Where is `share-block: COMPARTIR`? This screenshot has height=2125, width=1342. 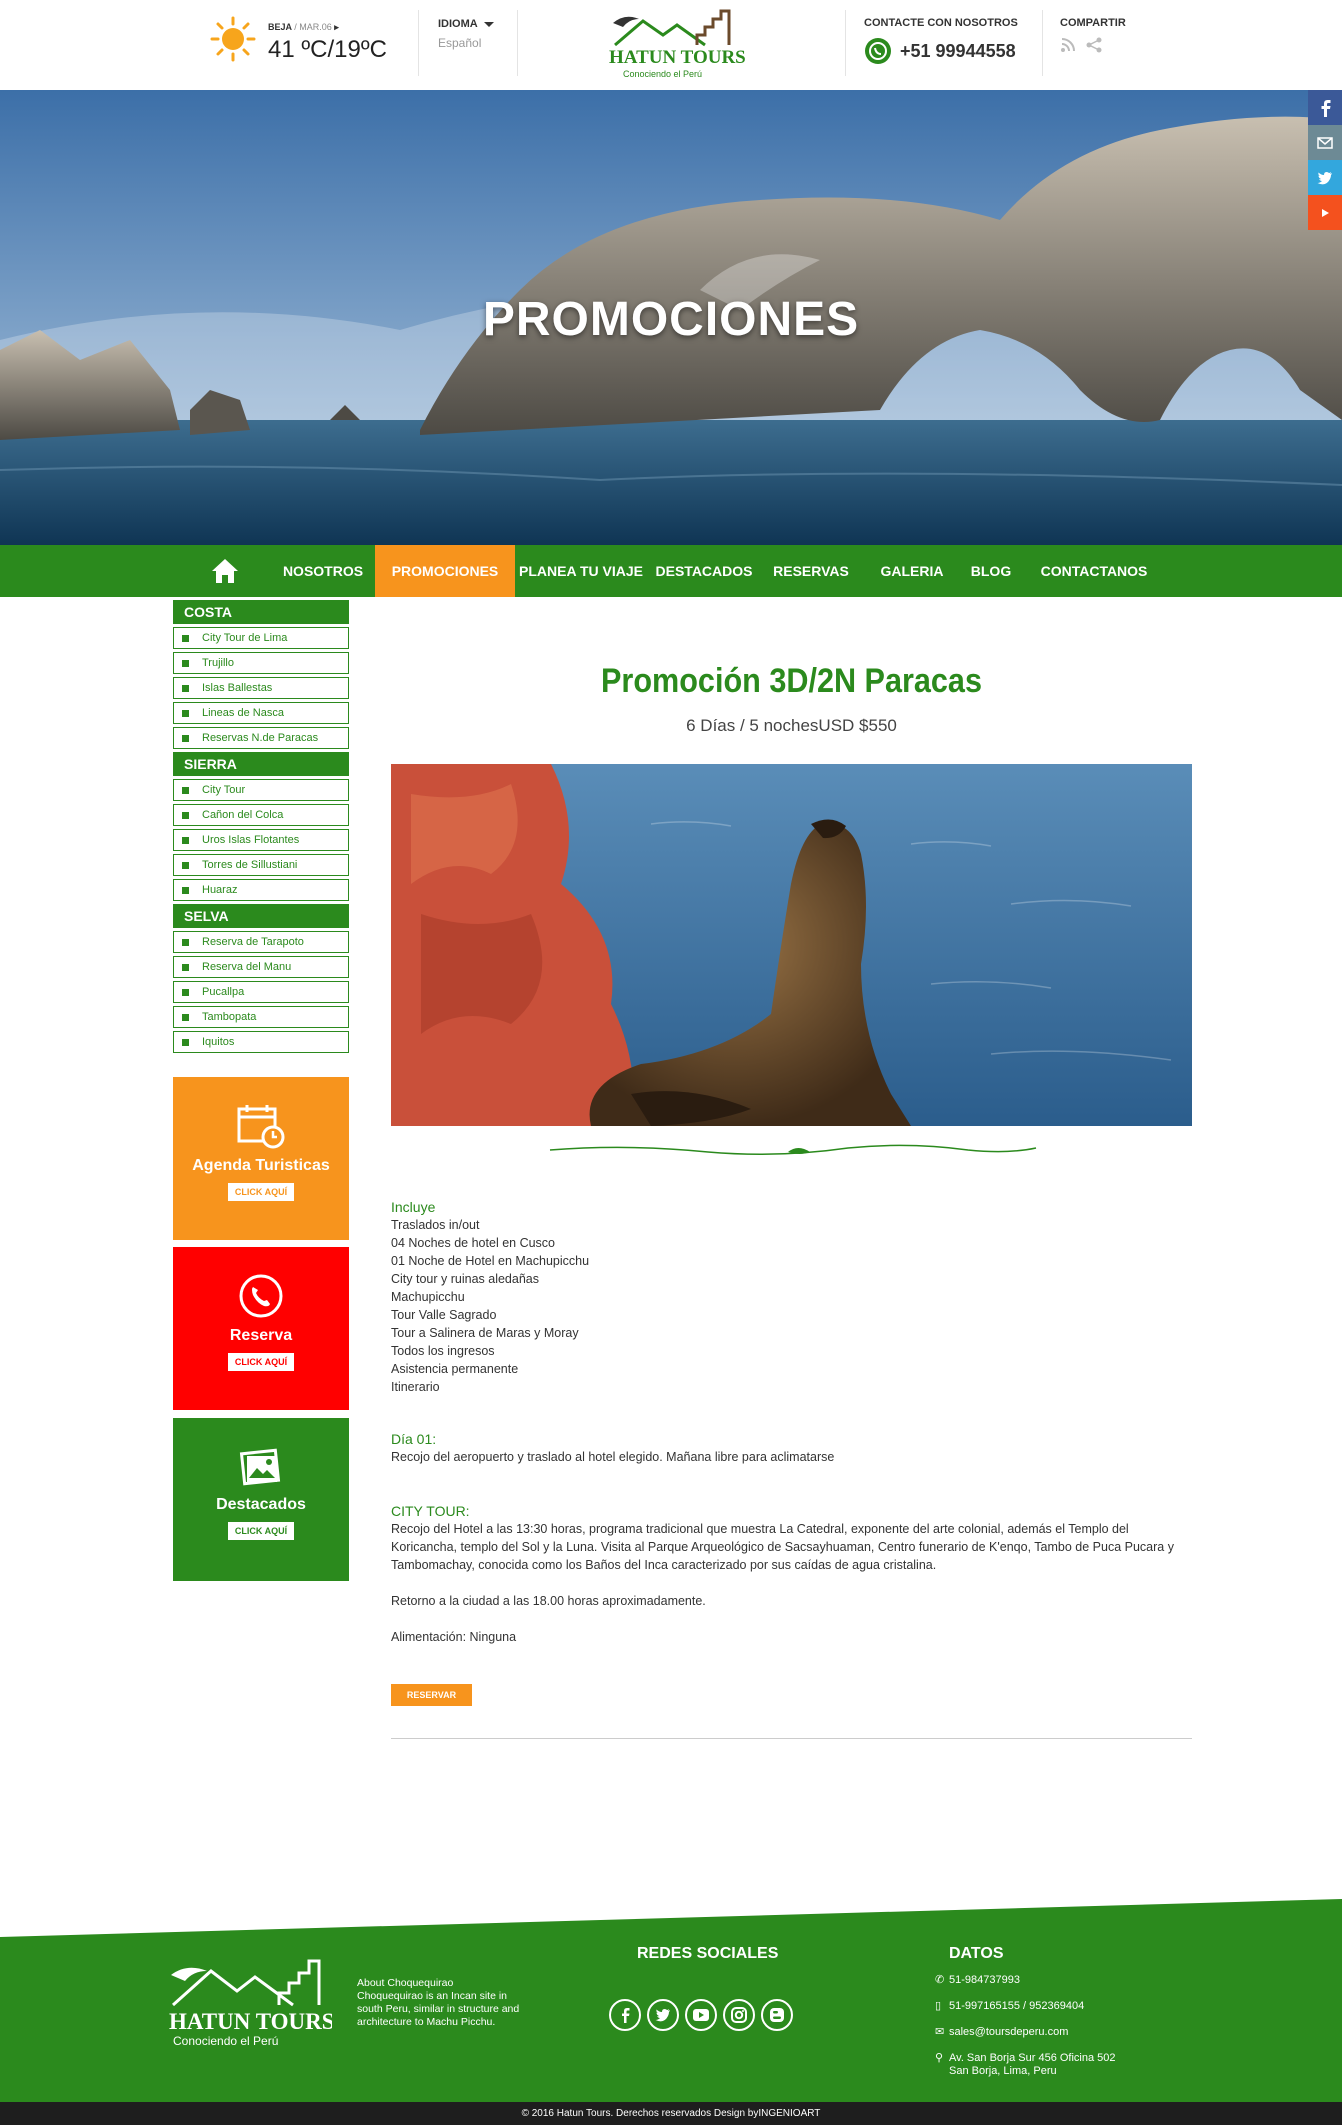
share-block: COMPARTIR is located at coordinates (1093, 35).